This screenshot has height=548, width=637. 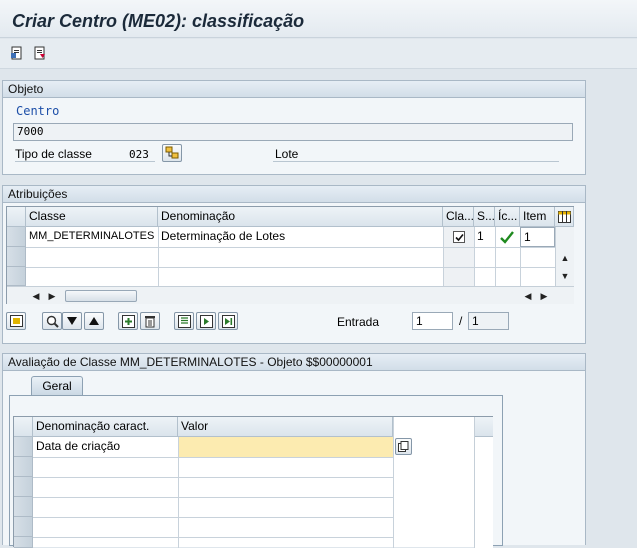 What do you see at coordinates (300, 217) in the screenshot?
I see `col-header-denominacao: Denominação` at bounding box center [300, 217].